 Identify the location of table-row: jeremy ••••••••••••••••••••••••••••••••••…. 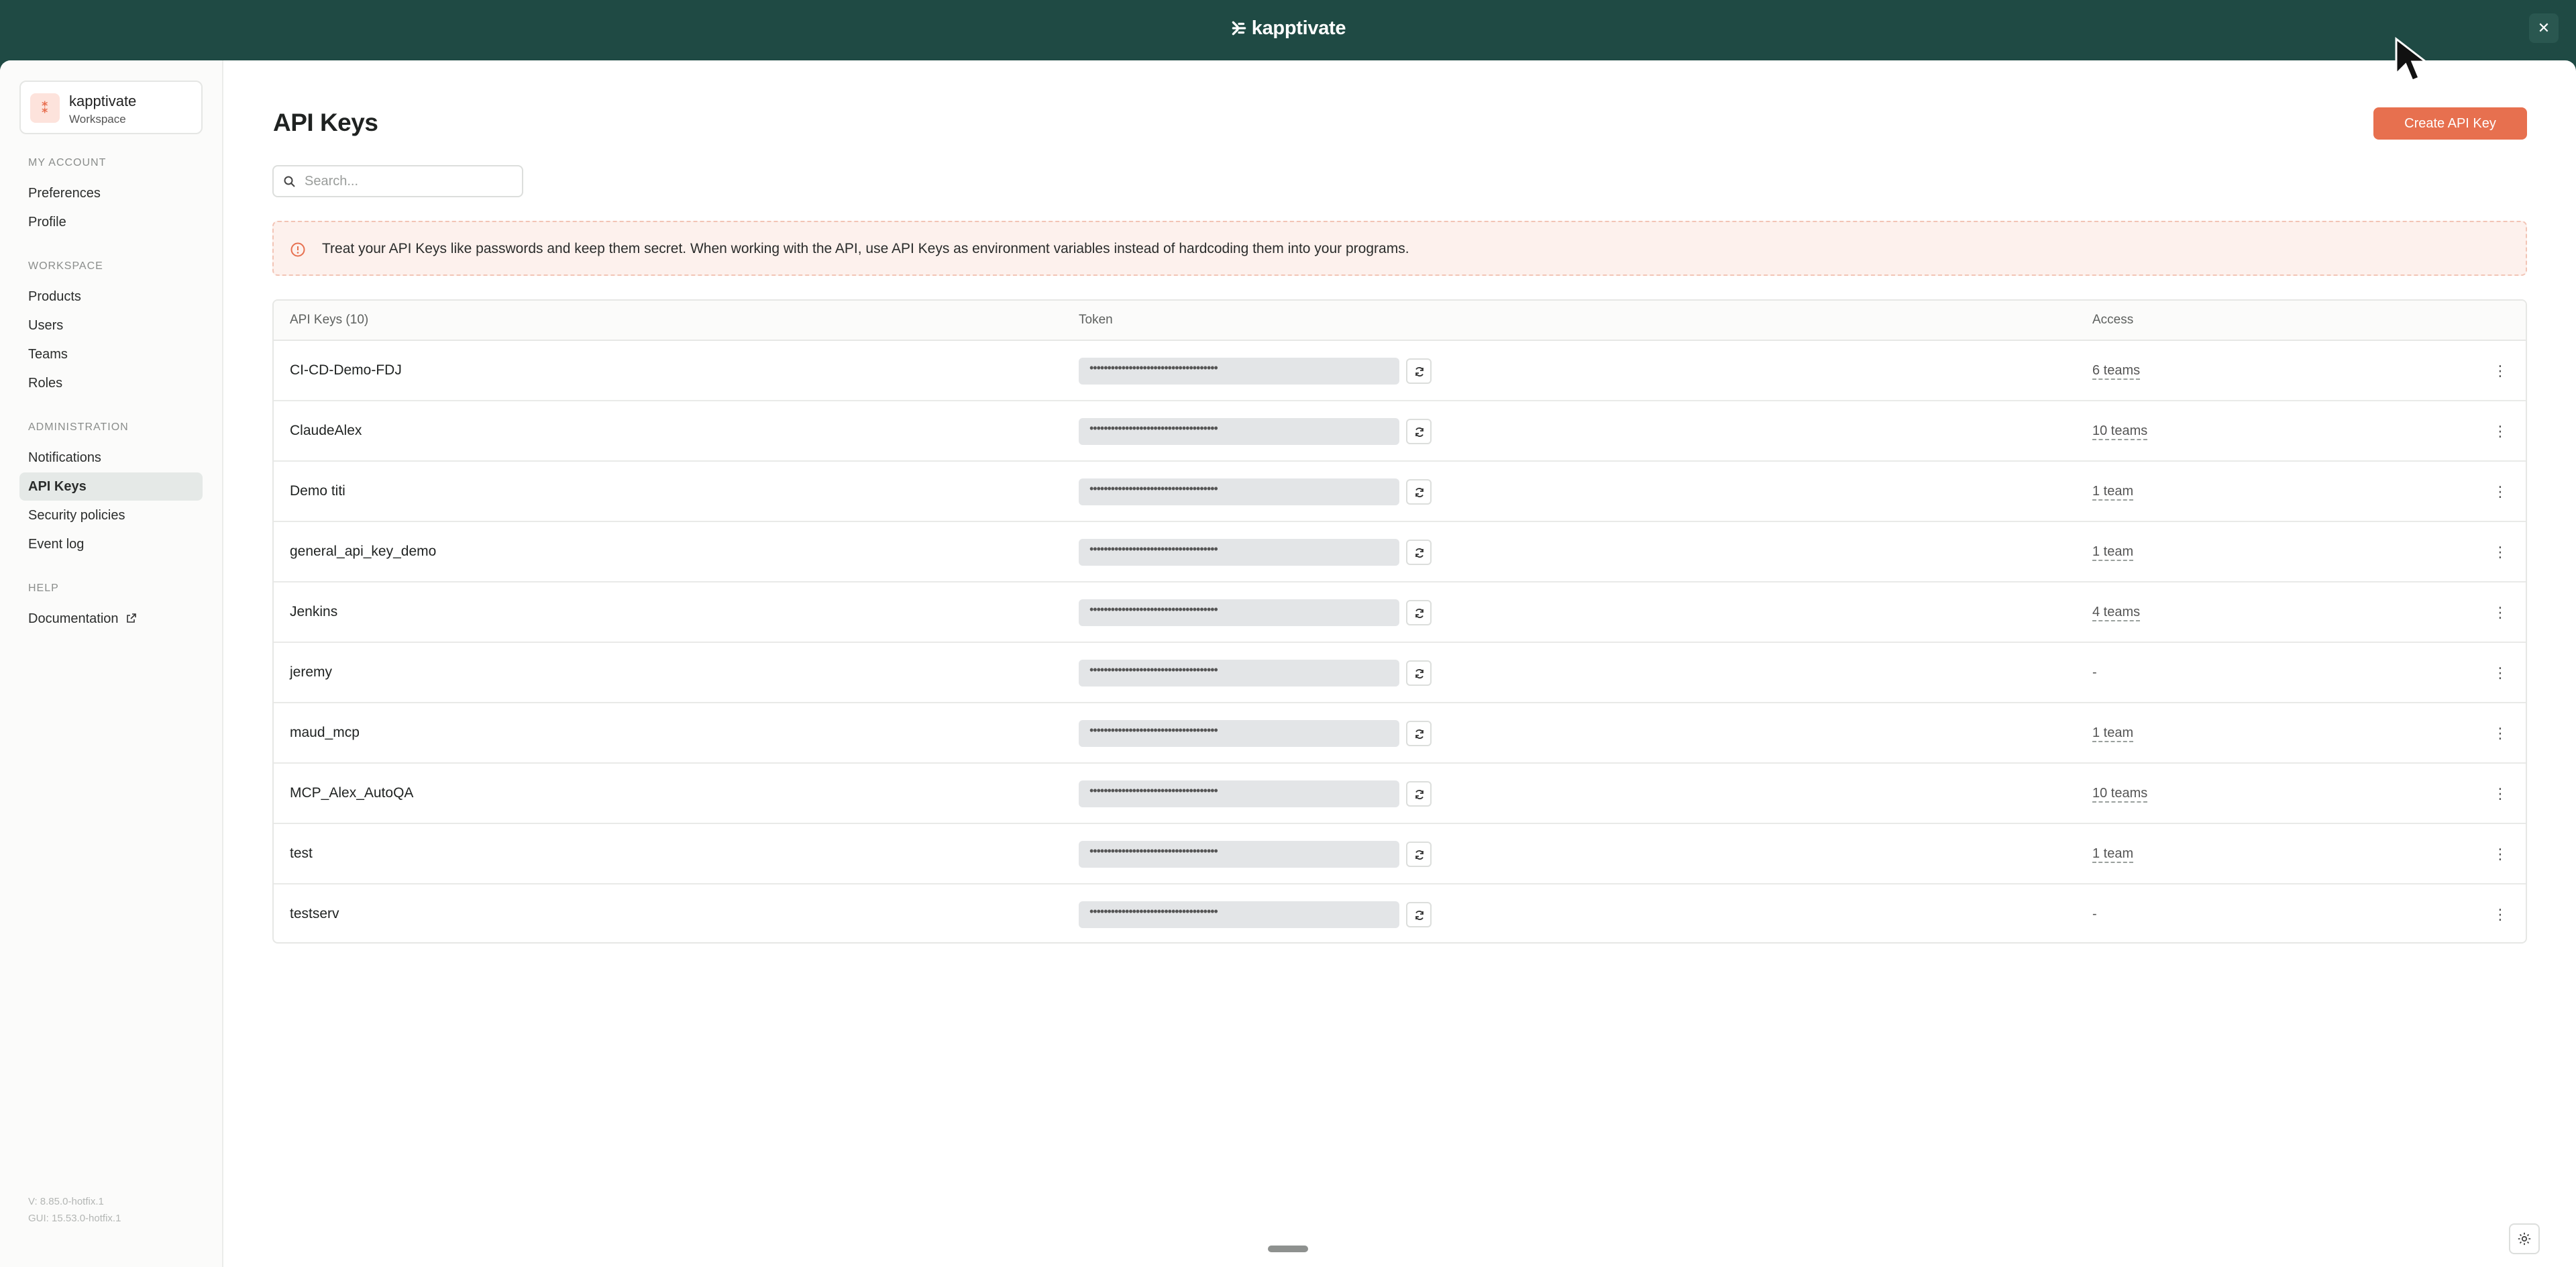
(1400, 673).